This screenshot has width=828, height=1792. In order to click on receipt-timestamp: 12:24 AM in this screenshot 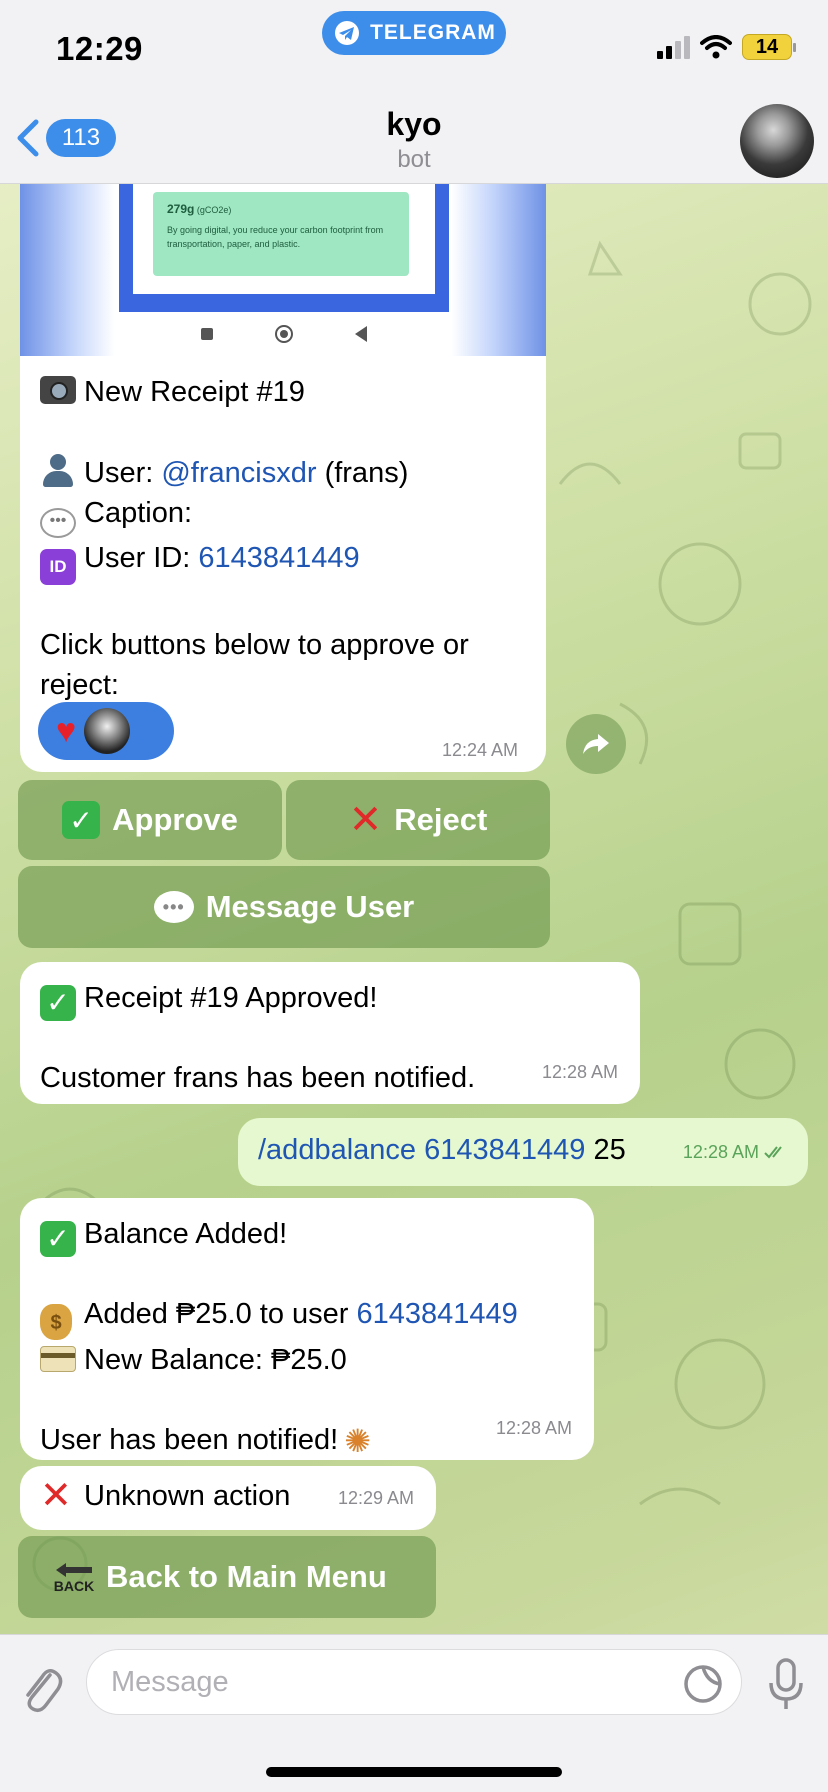, I will do `click(480, 750)`.